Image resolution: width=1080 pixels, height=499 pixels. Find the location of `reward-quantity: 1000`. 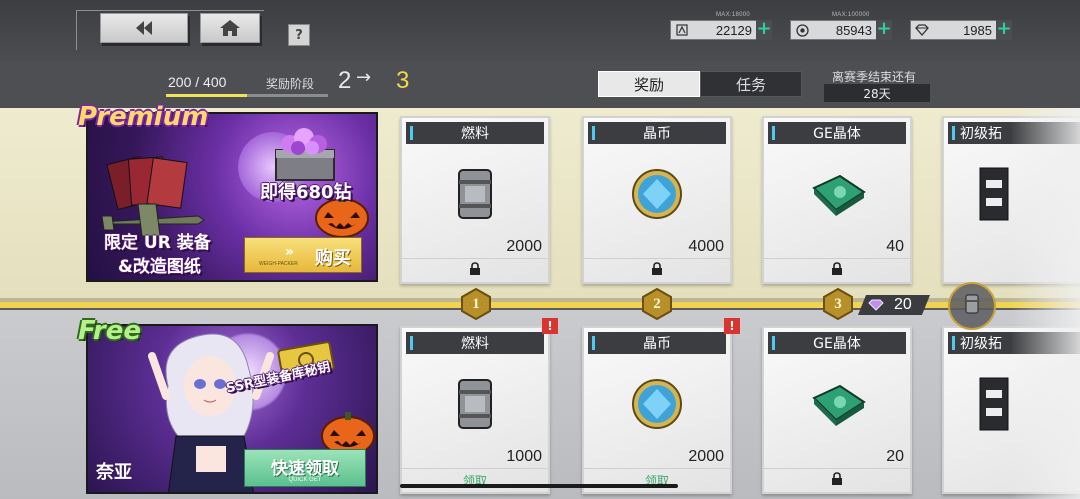

reward-quantity: 1000 is located at coordinates (524, 456).